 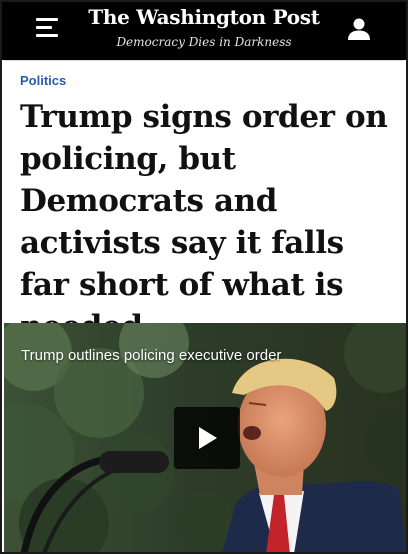 I want to click on user-account-icon, so click(x=359, y=29).